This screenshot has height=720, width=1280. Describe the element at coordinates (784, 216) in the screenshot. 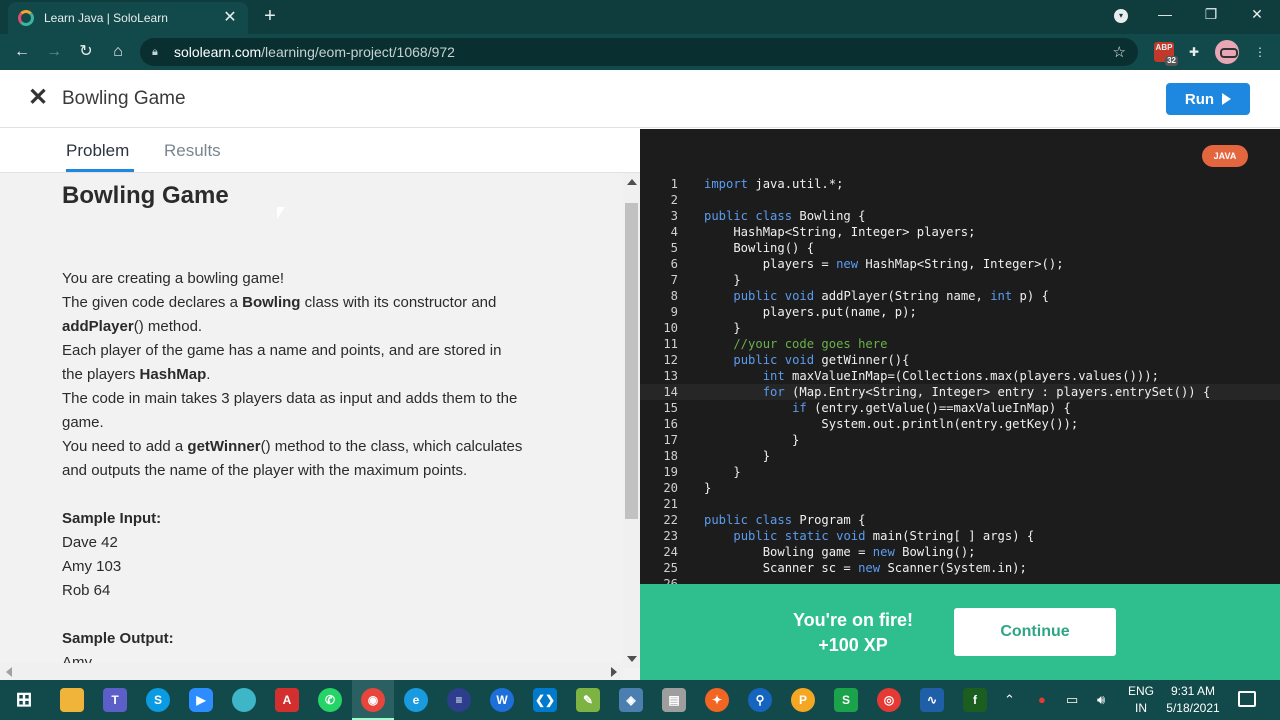

I see `code-text: public class Bowling {` at that location.